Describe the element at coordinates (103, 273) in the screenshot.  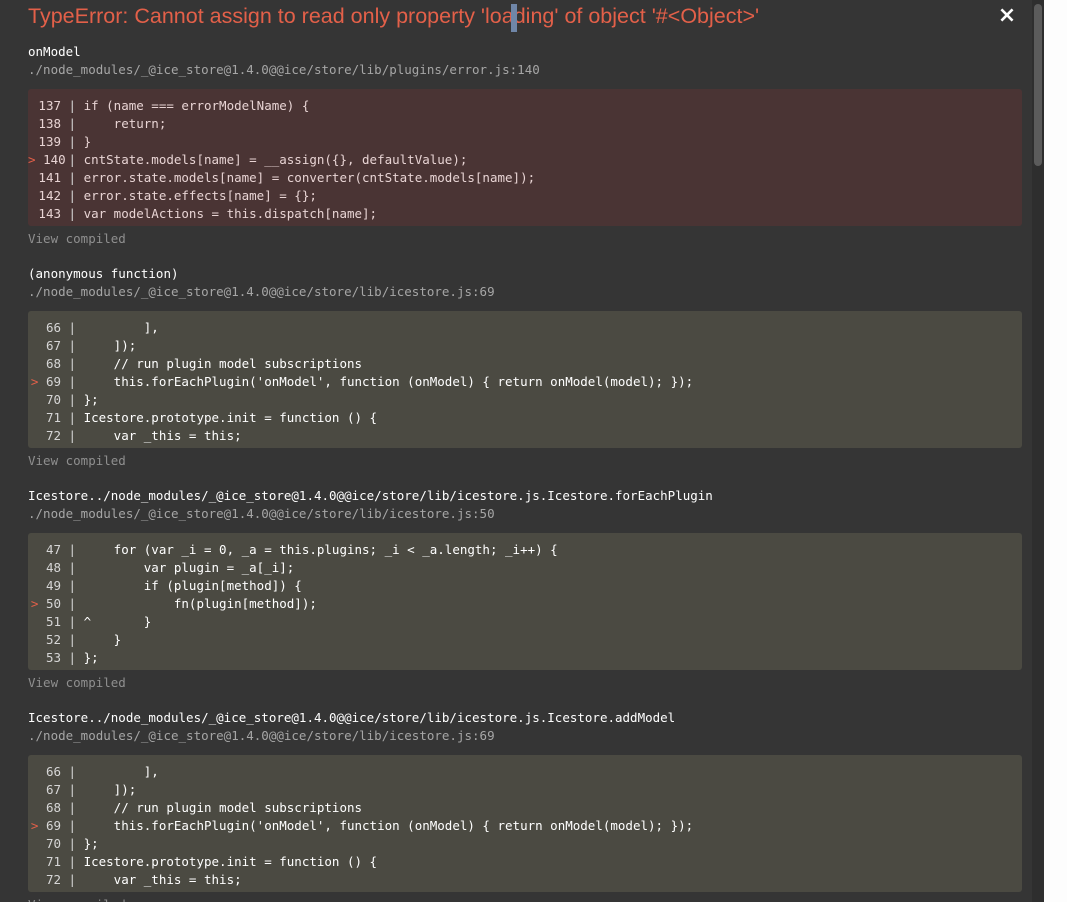
I see `frame-function-name: (anonymous function)` at that location.